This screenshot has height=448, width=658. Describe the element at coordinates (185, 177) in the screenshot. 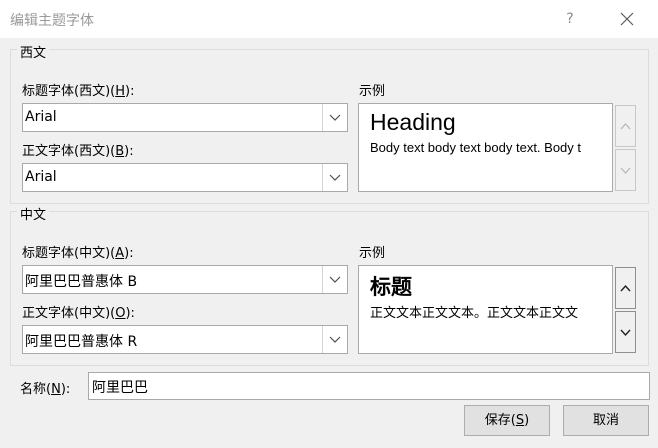

I see `western-body-font-combo: Arial` at that location.